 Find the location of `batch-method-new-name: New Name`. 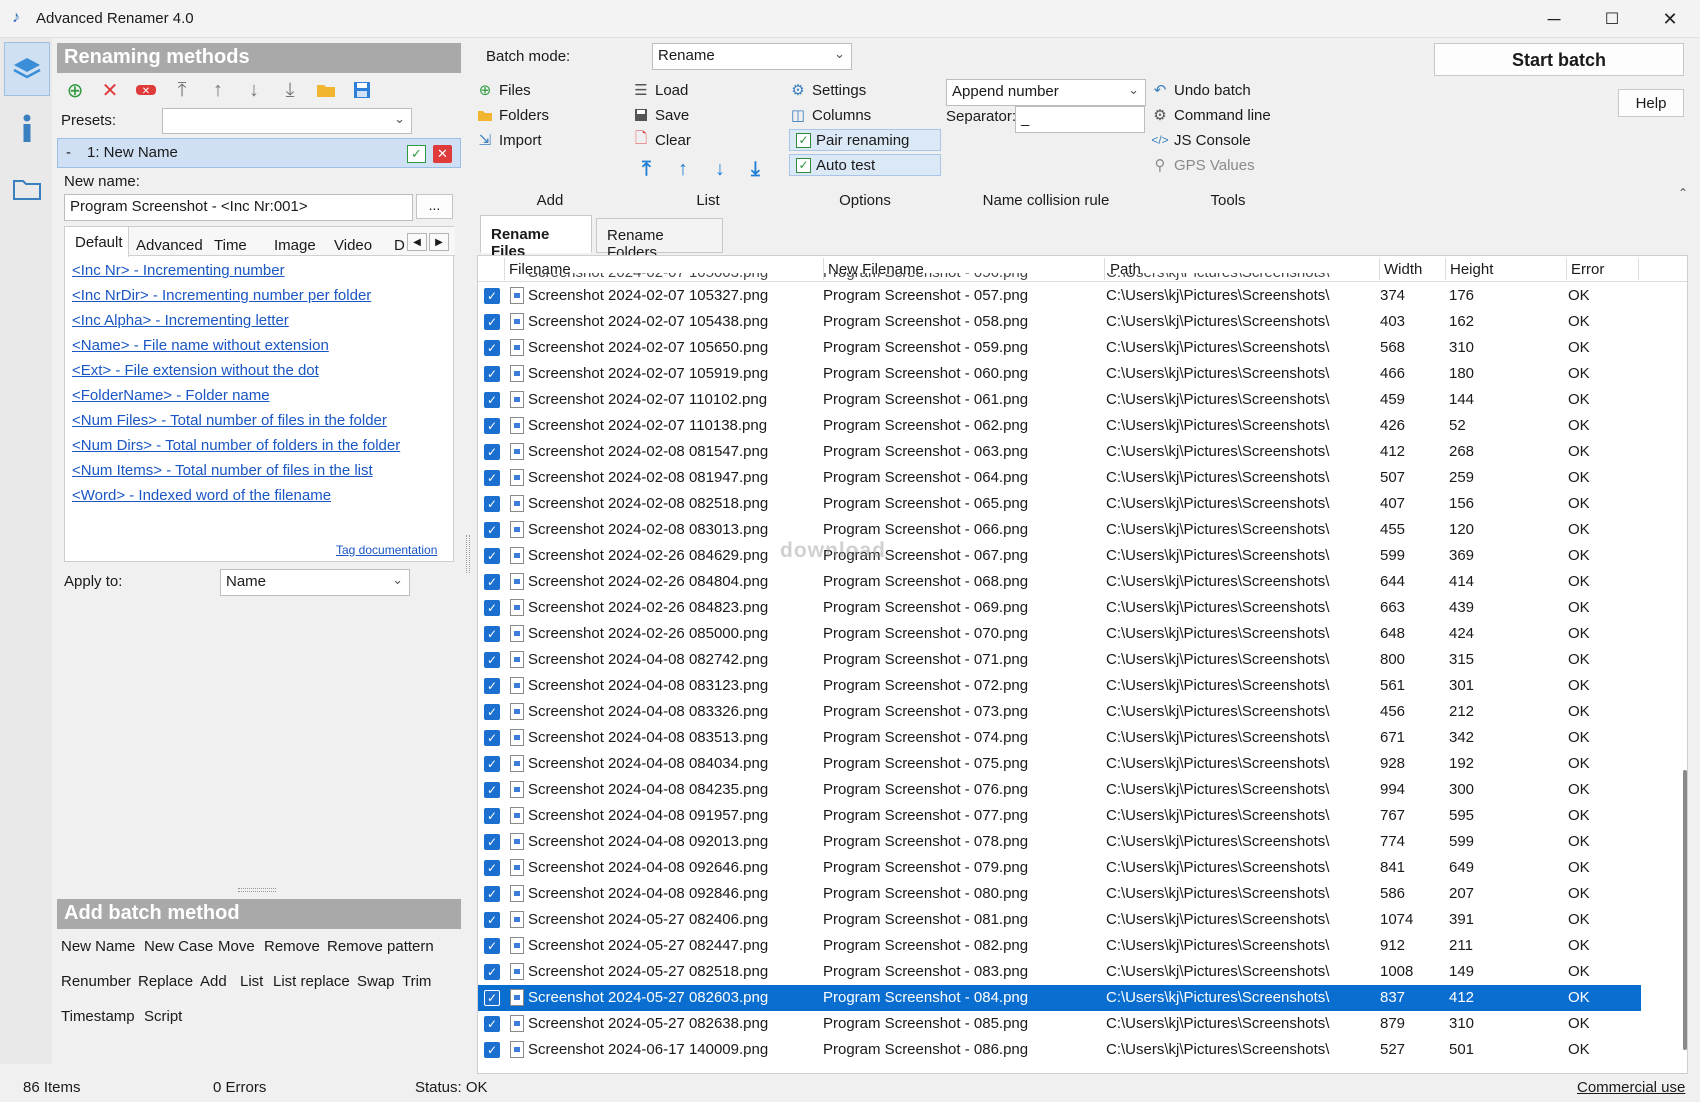

batch-method-new-name: New Name is located at coordinates (98, 946).